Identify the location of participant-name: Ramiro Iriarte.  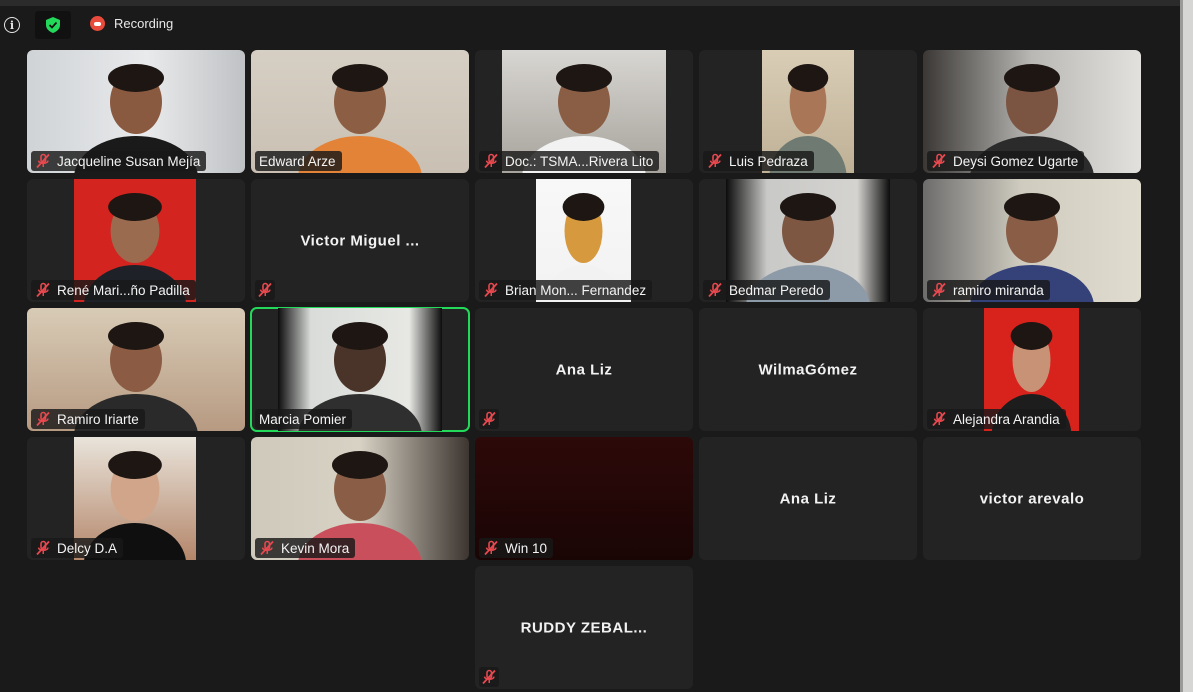
(98, 419).